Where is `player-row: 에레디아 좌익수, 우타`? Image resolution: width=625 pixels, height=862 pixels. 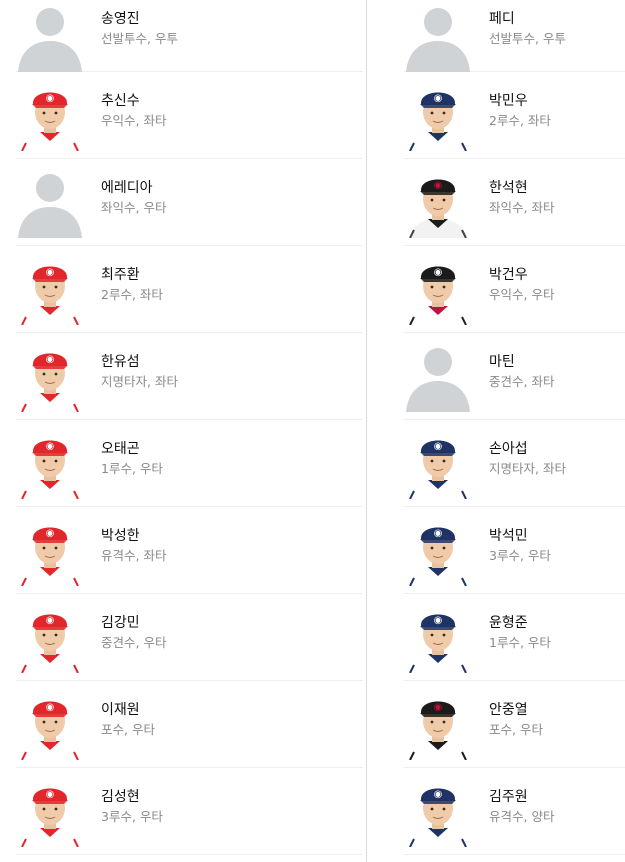
player-row: 에레디아 좌익수, 우타 is located at coordinates (189, 202).